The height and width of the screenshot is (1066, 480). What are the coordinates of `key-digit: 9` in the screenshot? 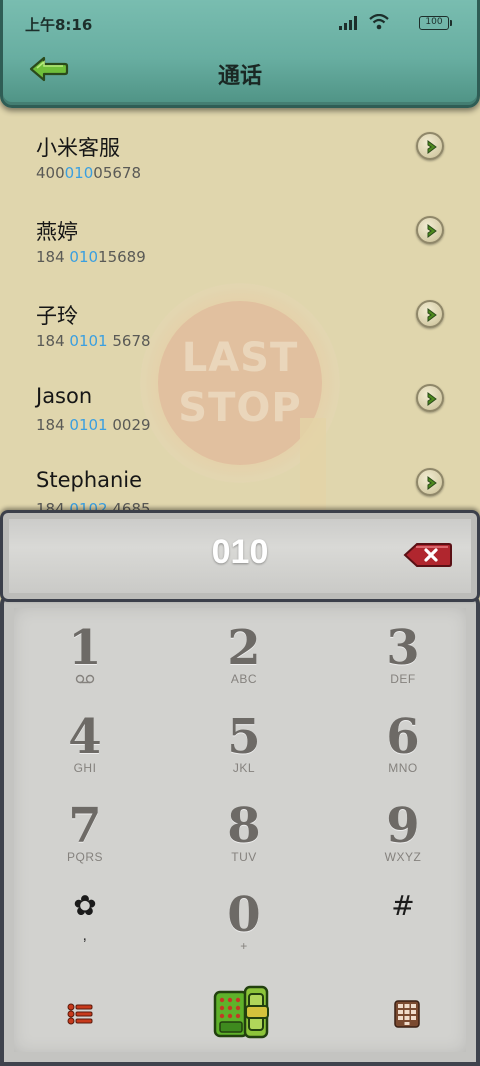 It's located at (403, 826).